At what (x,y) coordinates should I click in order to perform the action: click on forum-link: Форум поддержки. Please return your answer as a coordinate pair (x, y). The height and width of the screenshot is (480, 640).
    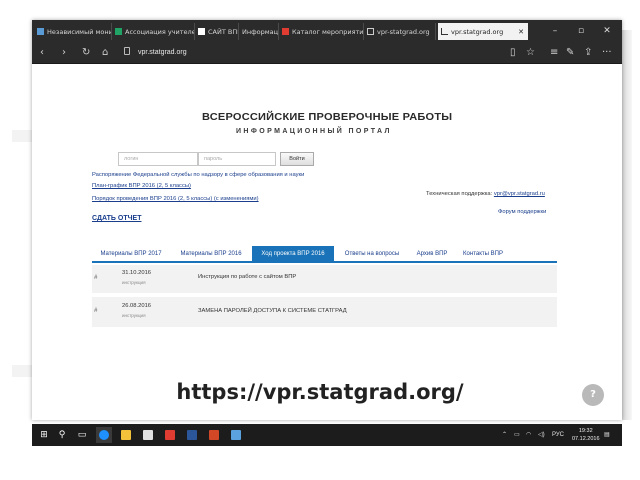
    Looking at the image, I should click on (522, 212).